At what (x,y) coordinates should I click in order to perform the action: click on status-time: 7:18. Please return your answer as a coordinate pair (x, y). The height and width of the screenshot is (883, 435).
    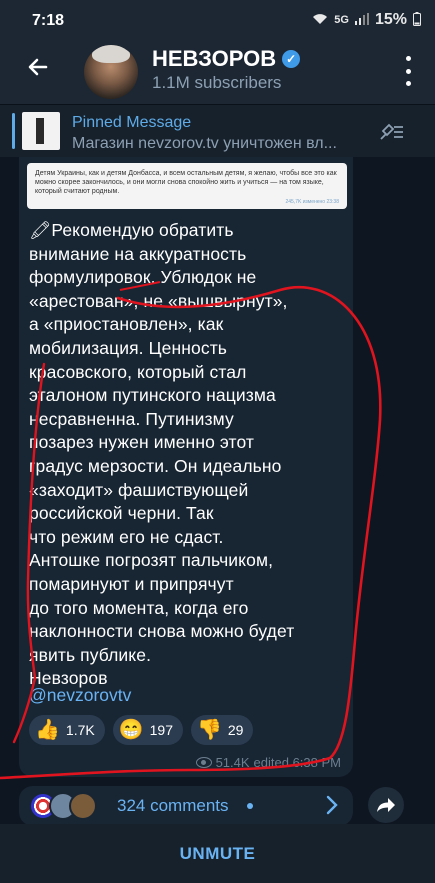
    Looking at the image, I should click on (48, 20).